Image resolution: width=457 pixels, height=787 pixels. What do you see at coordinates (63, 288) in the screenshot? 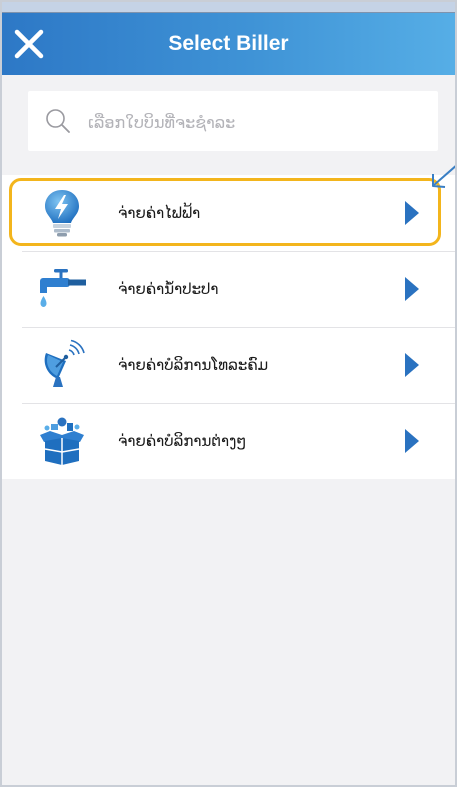
I see `water-tap-icon` at bounding box center [63, 288].